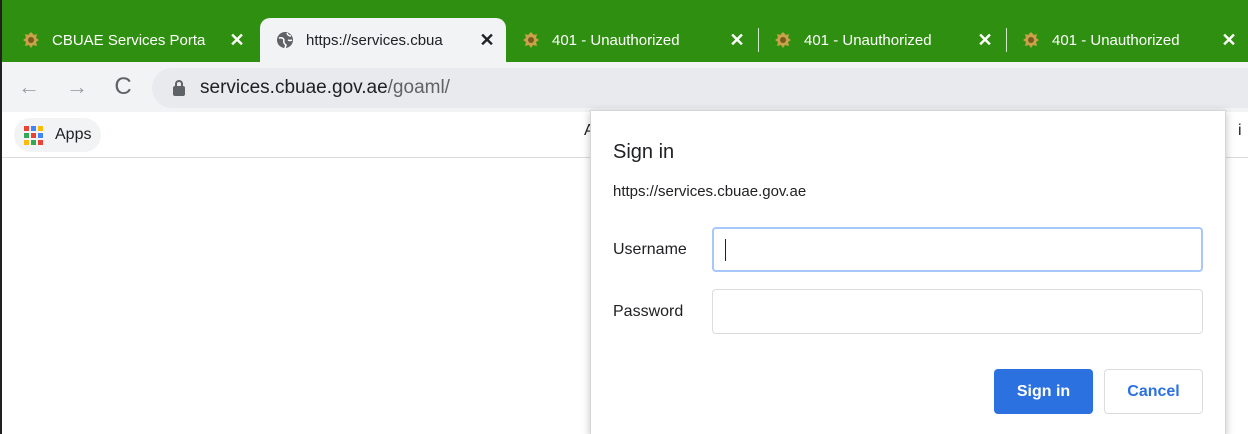 This screenshot has height=434, width=1248. What do you see at coordinates (644, 152) in the screenshot?
I see `dialog-title: Sign in` at bounding box center [644, 152].